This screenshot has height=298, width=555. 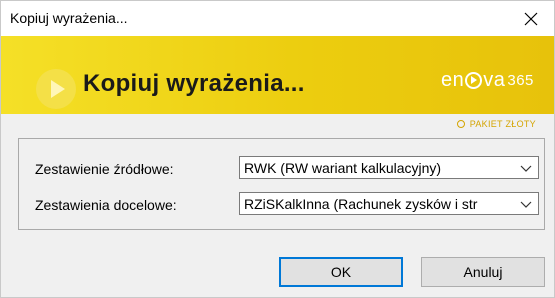 I want to click on close-icon, so click(x=531, y=18).